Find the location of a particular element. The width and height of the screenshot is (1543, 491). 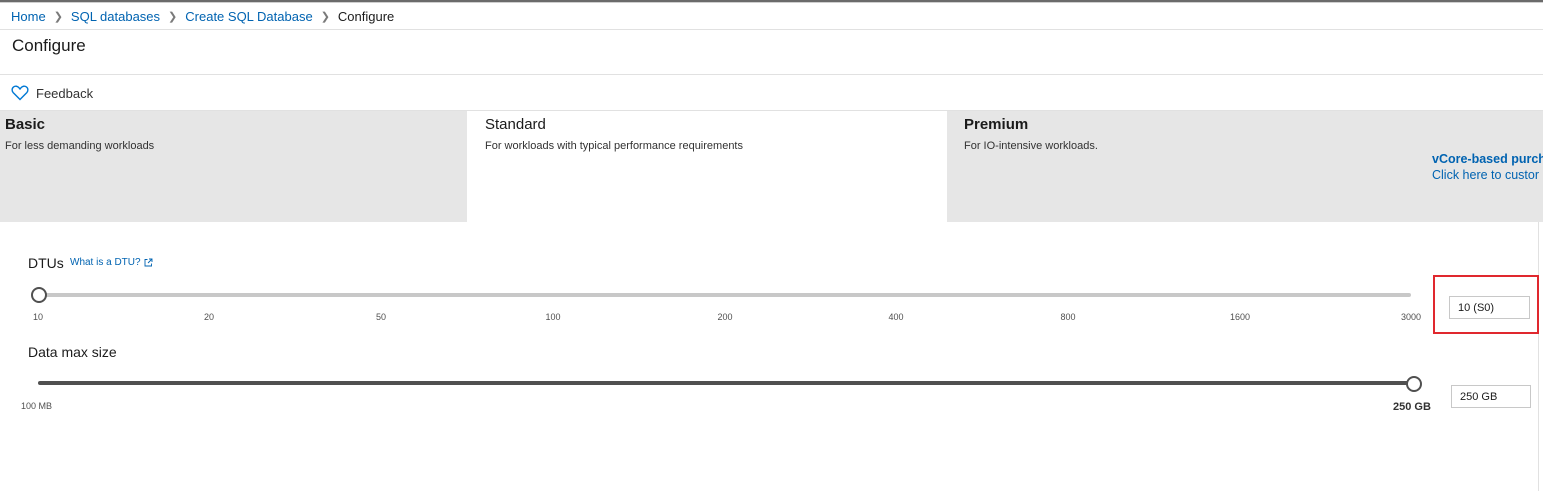

breadcrumb-current: Configure is located at coordinates (366, 16).